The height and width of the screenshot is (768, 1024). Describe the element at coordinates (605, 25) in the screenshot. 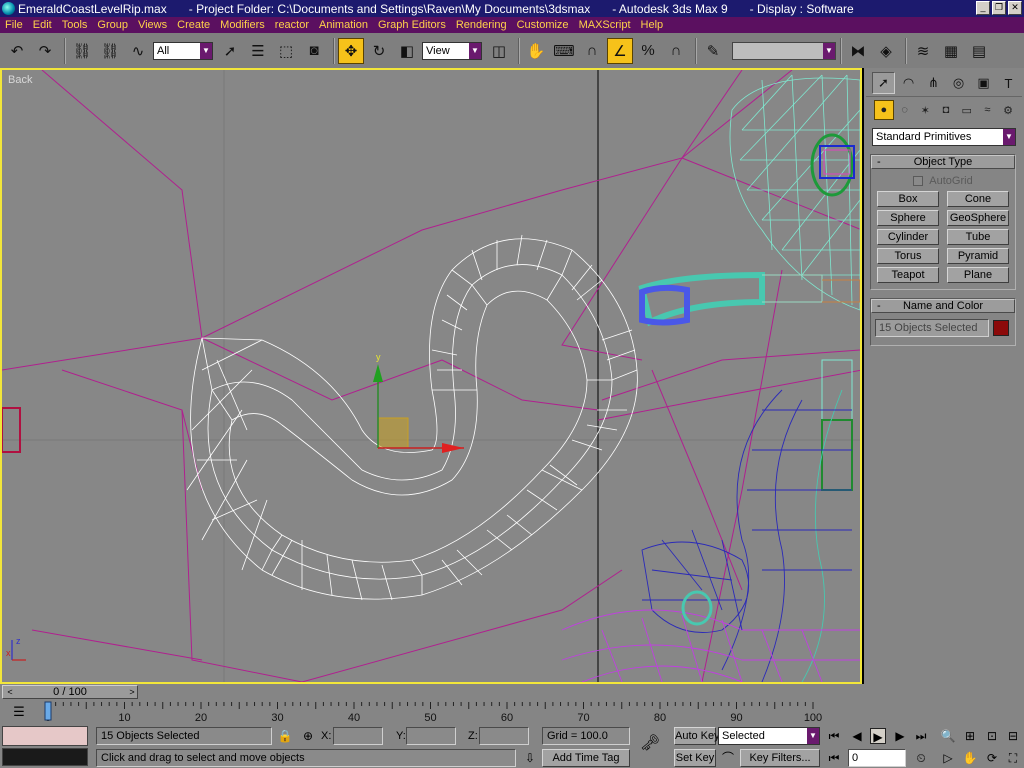

I see `menu-maxscript: MAXScript` at that location.